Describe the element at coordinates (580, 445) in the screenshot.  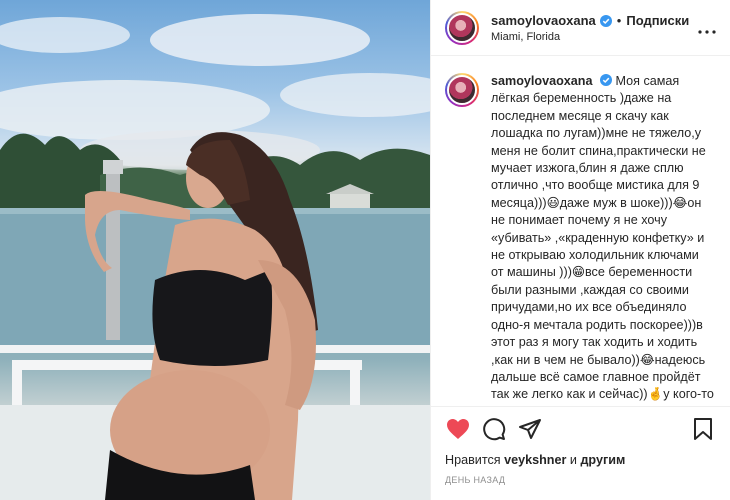
I see `action-bar: Нравится veykshner и другим День назад` at that location.